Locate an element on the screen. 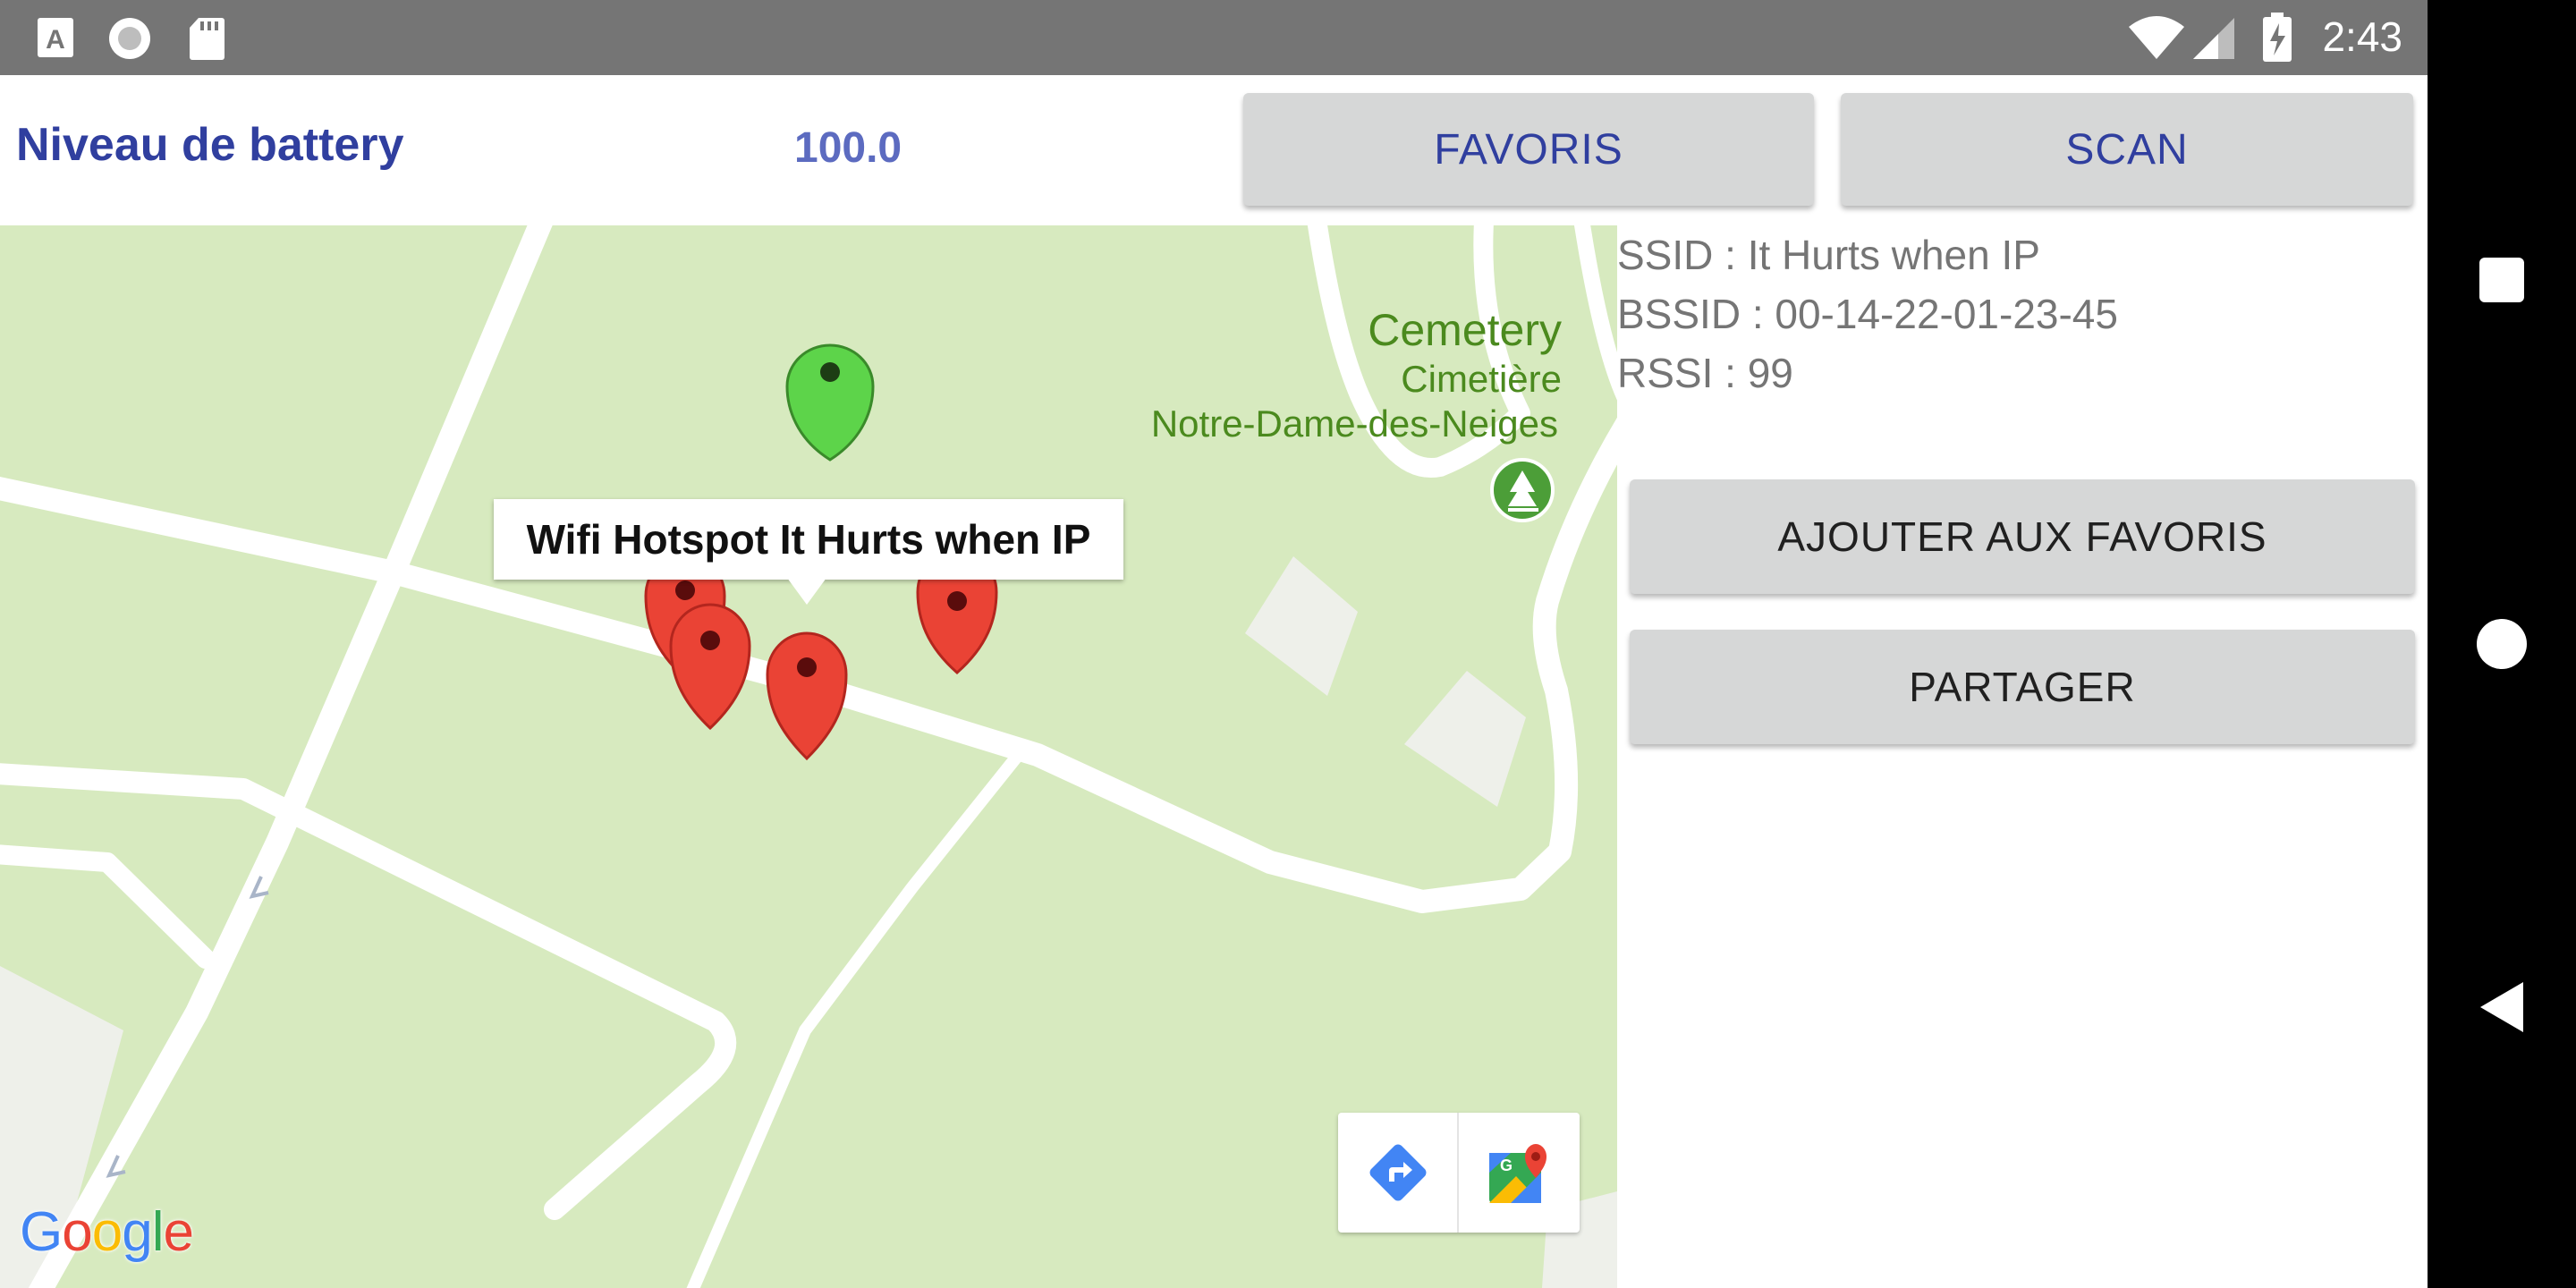 Image resolution: width=2576 pixels, height=1288 pixels. map-toolbar: G is located at coordinates (1459, 1173).